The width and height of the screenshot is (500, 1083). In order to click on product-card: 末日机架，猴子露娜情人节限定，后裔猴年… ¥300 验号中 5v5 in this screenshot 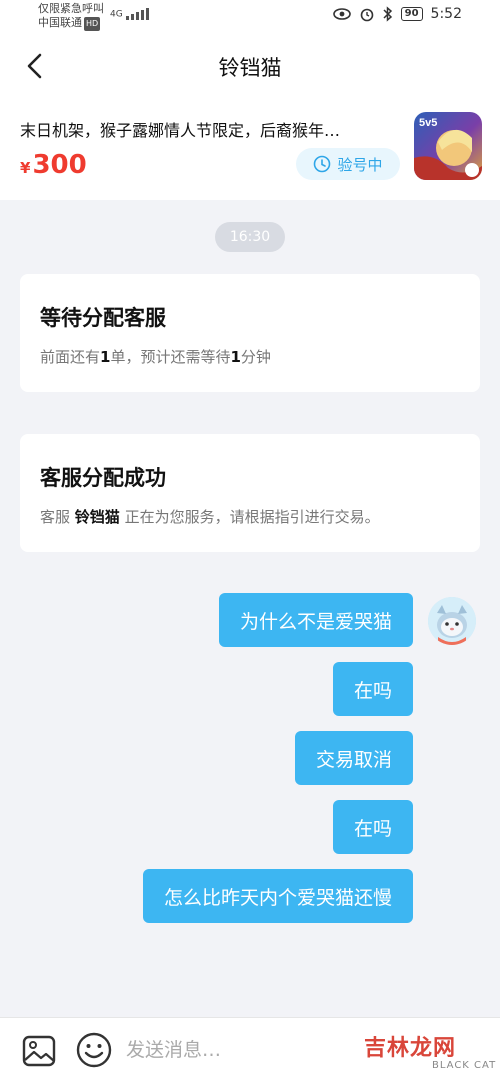, I will do `click(250, 149)`.